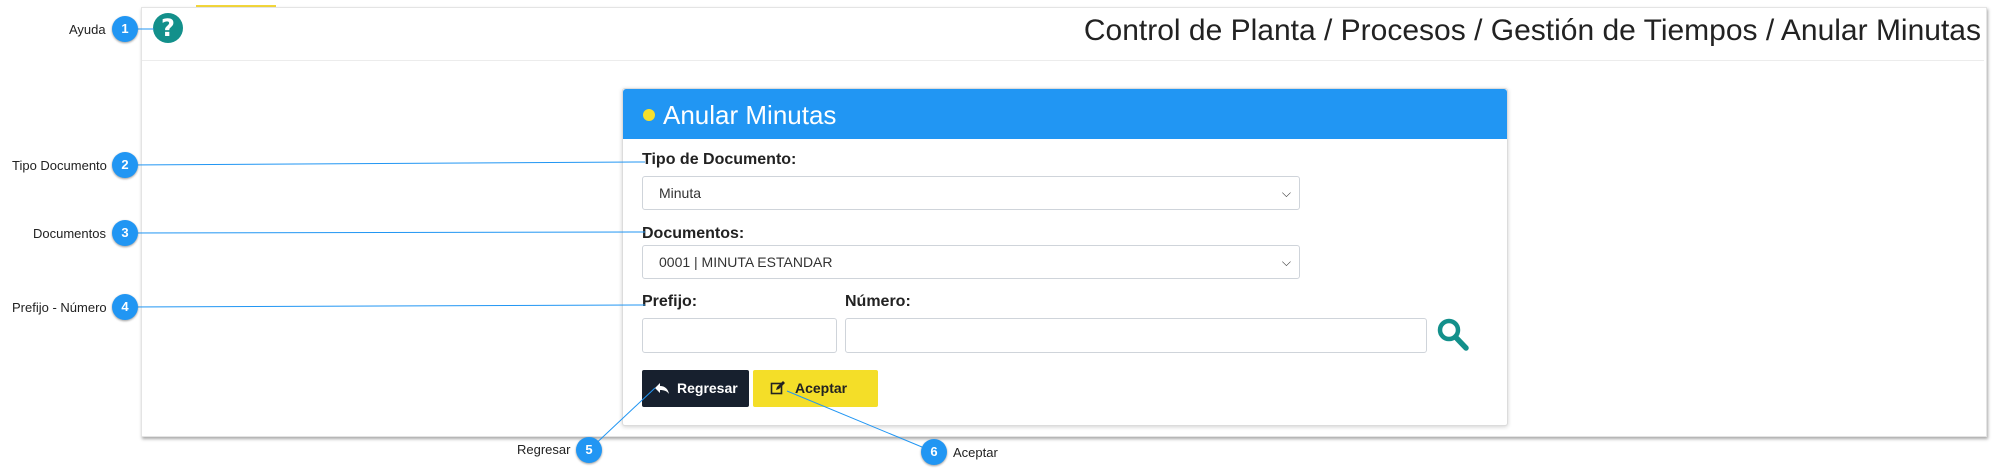 Image resolution: width=2007 pixels, height=476 pixels. Describe the element at coordinates (544, 449) in the screenshot. I see `callout-label-regresar: Regresar` at that location.